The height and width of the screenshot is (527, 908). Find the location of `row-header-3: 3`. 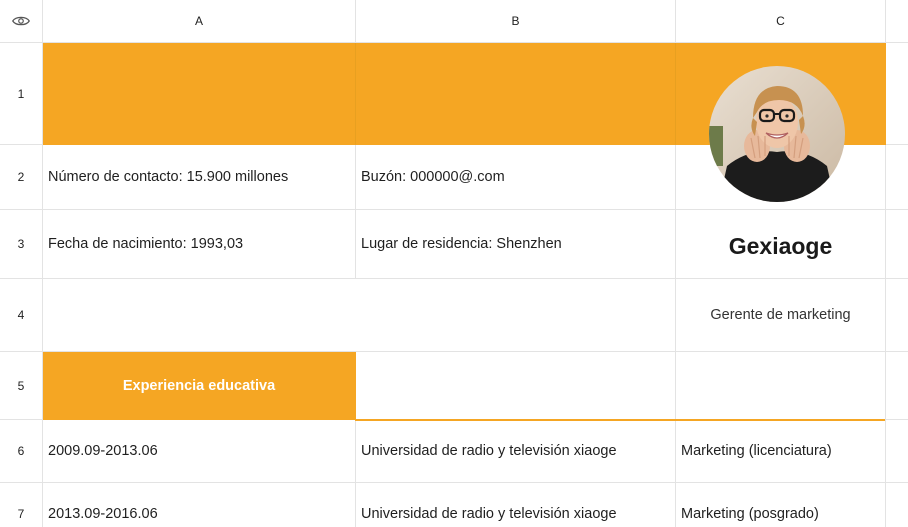

row-header-3: 3 is located at coordinates (21, 244).